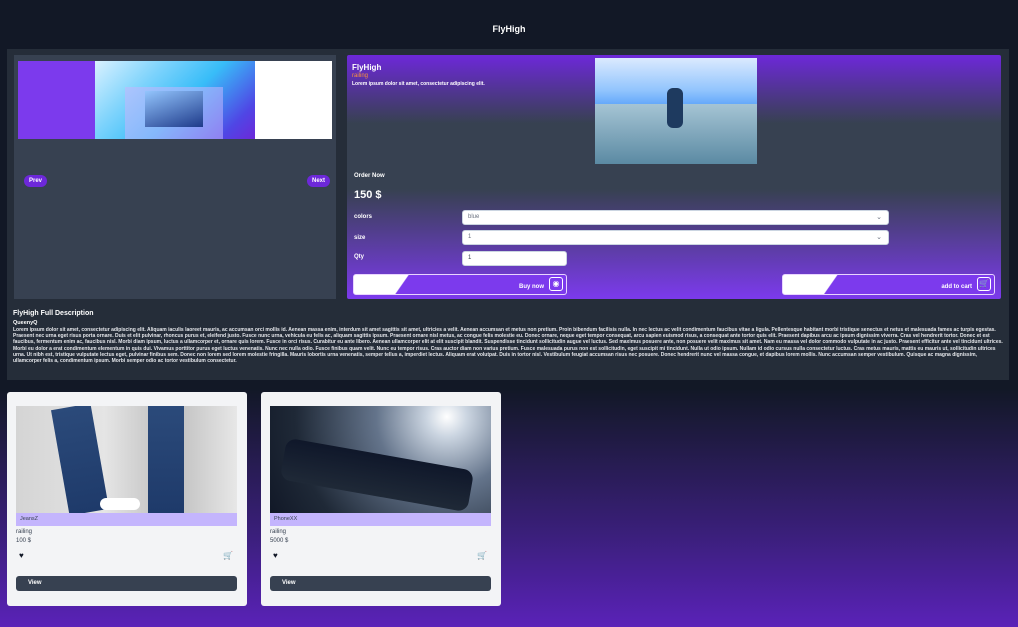  I want to click on colors-select: blue ⌄, so click(675, 217).